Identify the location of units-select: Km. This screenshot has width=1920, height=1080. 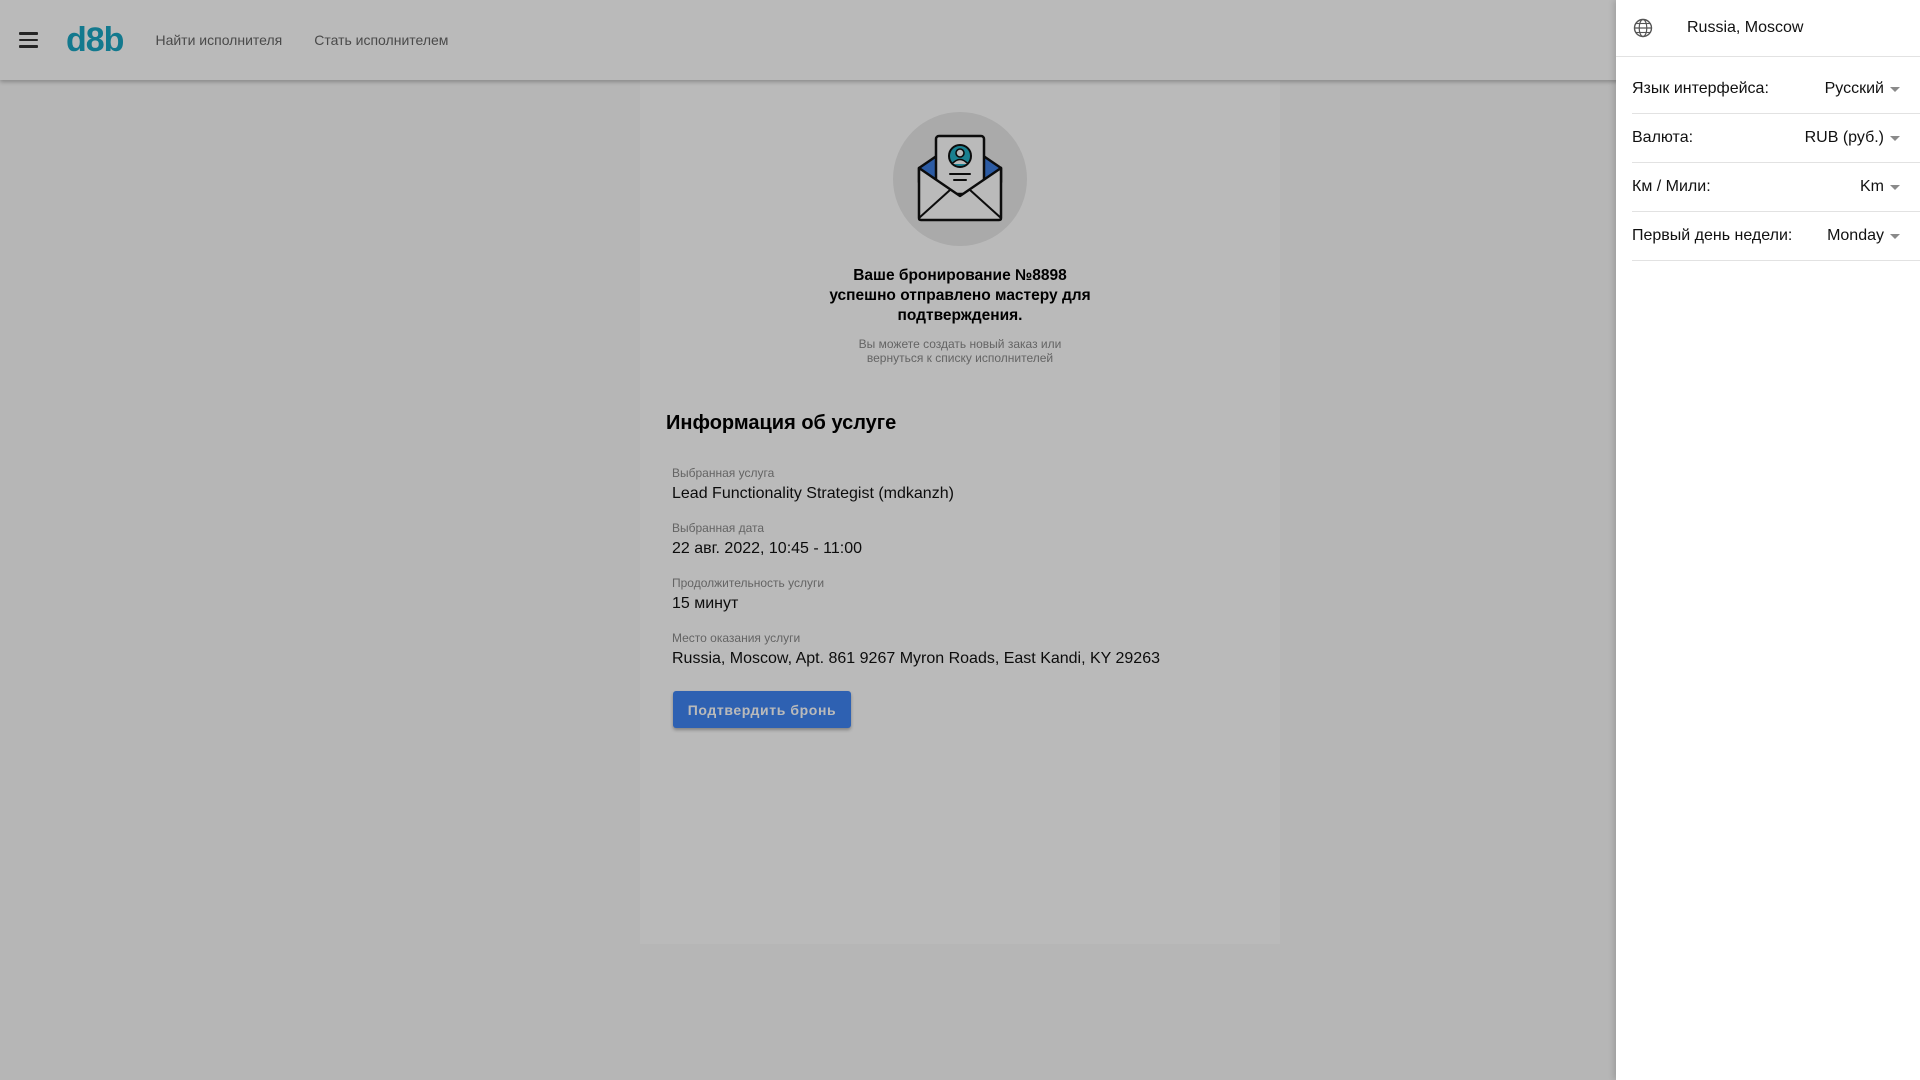
(1880, 187).